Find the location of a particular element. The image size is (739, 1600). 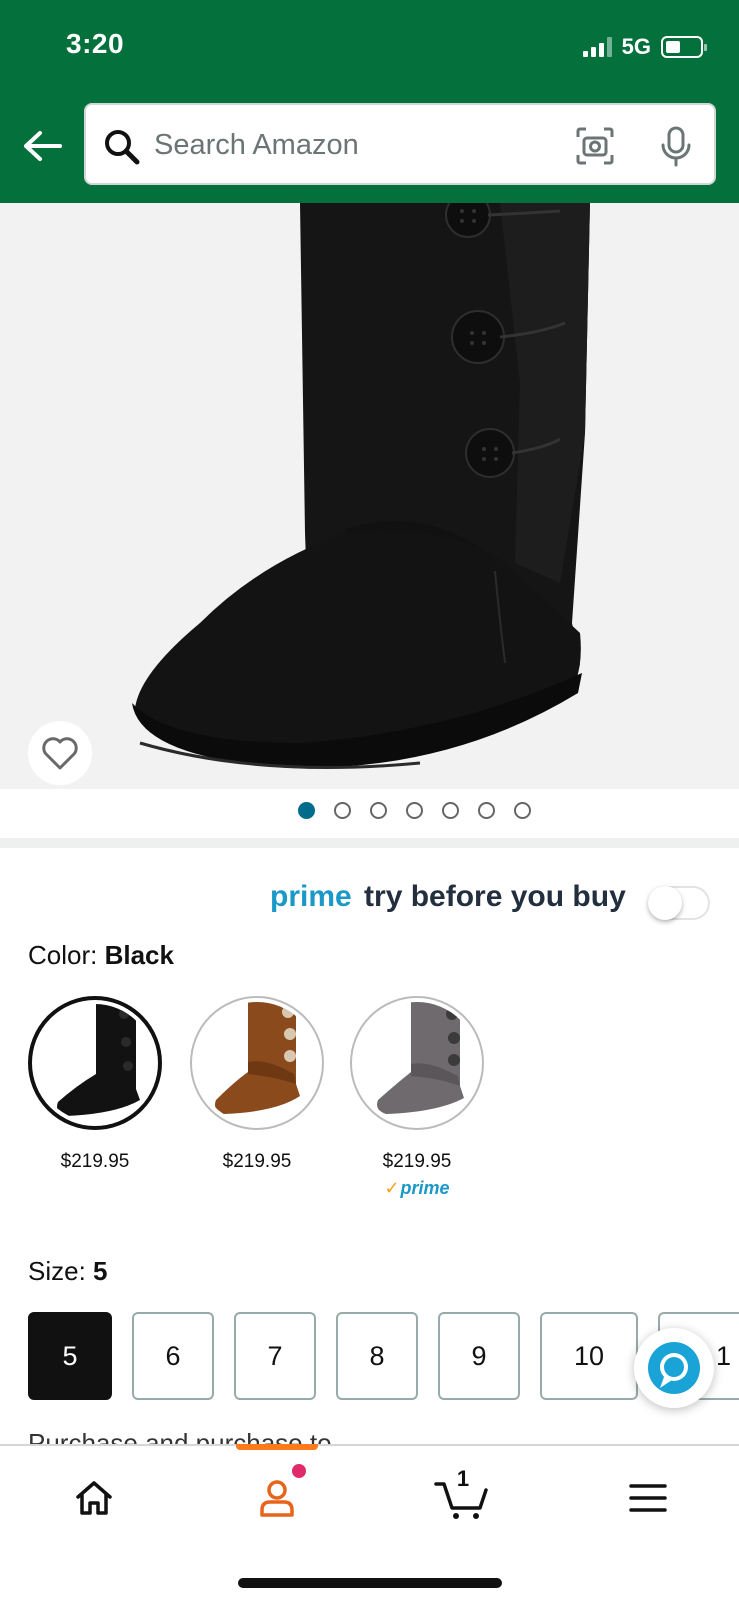

back-button is located at coordinates (42, 146).